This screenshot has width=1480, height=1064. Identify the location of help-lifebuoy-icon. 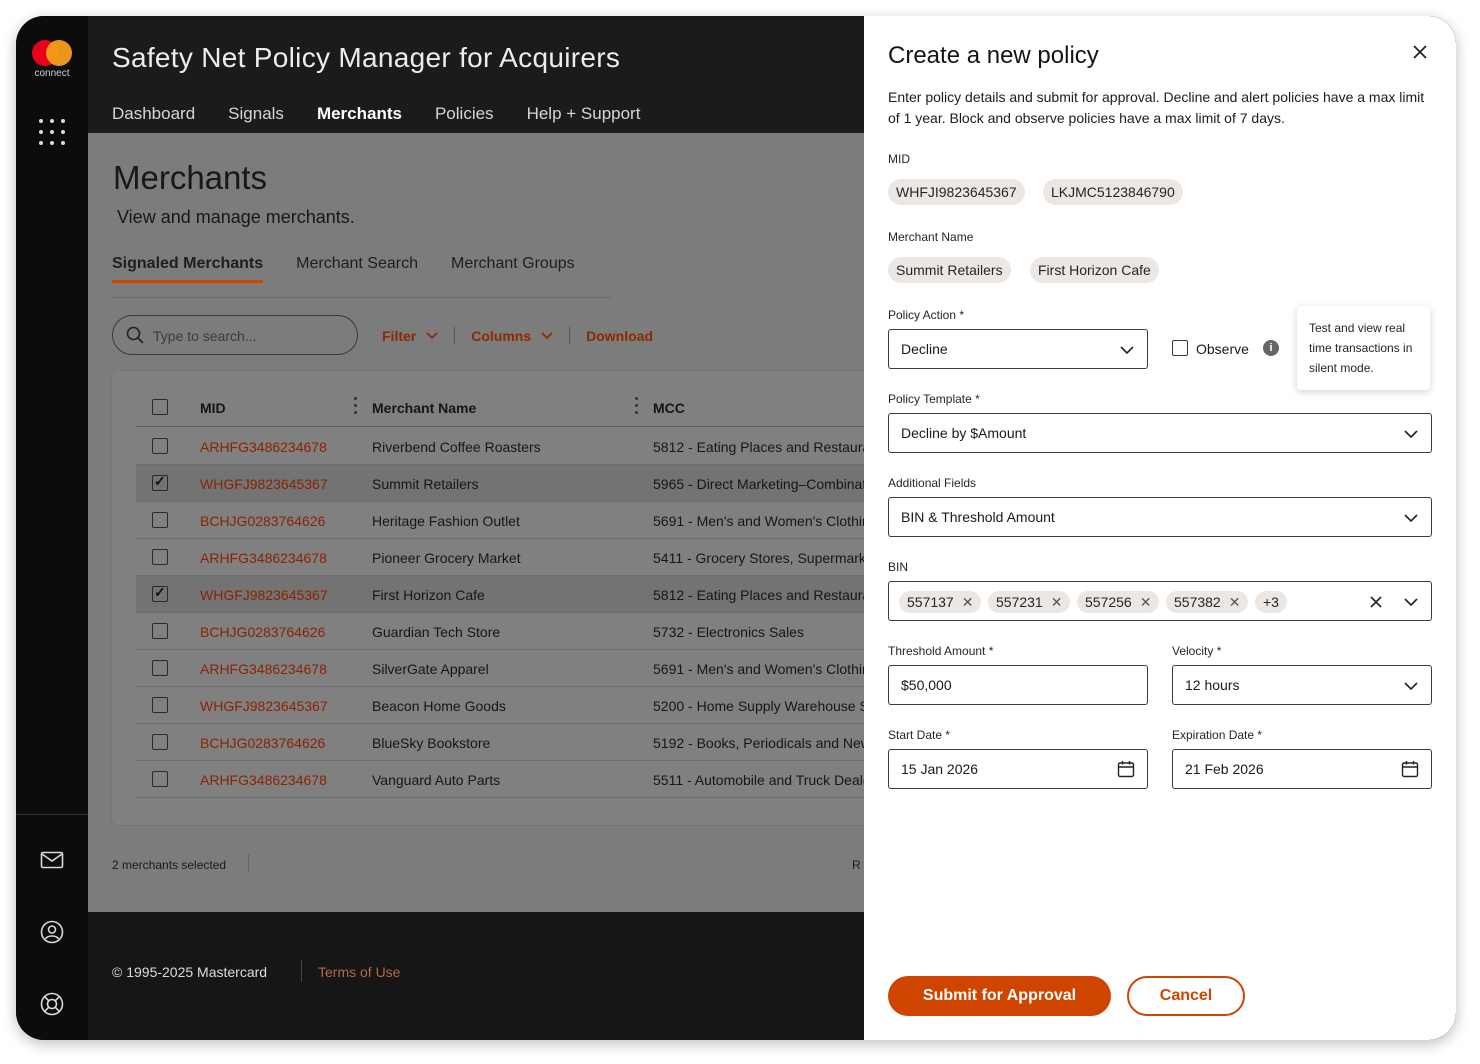
(52, 1004).